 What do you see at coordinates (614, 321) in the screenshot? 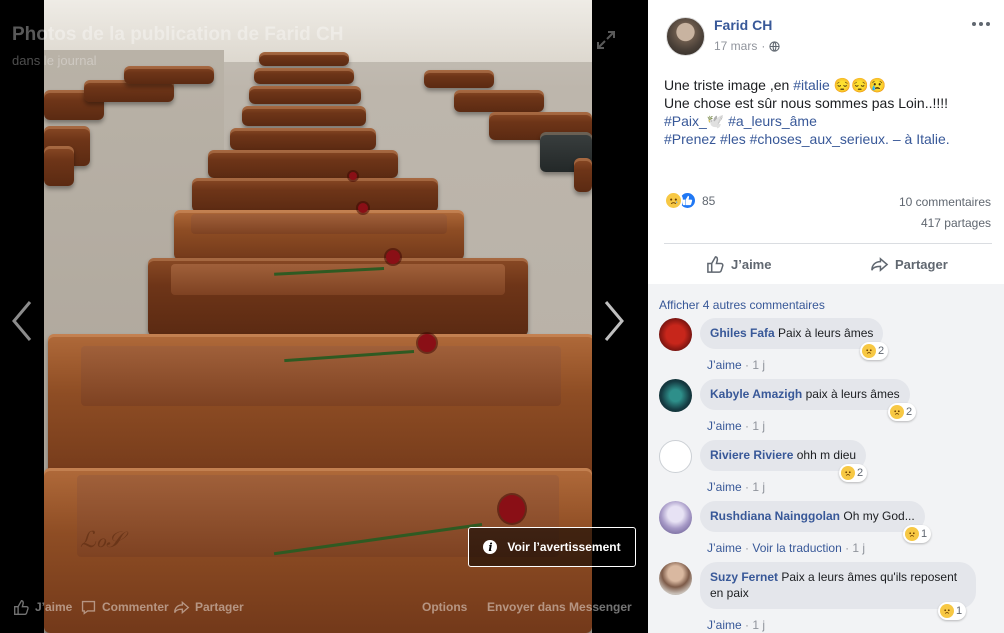
I see `next-arrow-icon` at bounding box center [614, 321].